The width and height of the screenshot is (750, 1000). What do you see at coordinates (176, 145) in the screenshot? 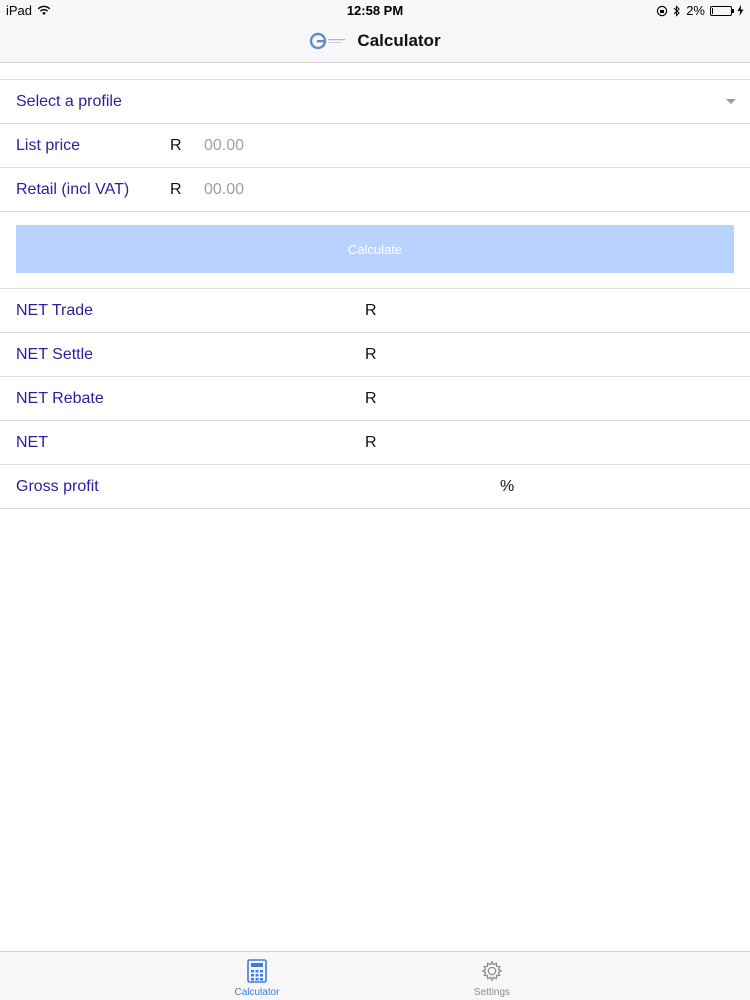
I see `list-price-currency: R` at bounding box center [176, 145].